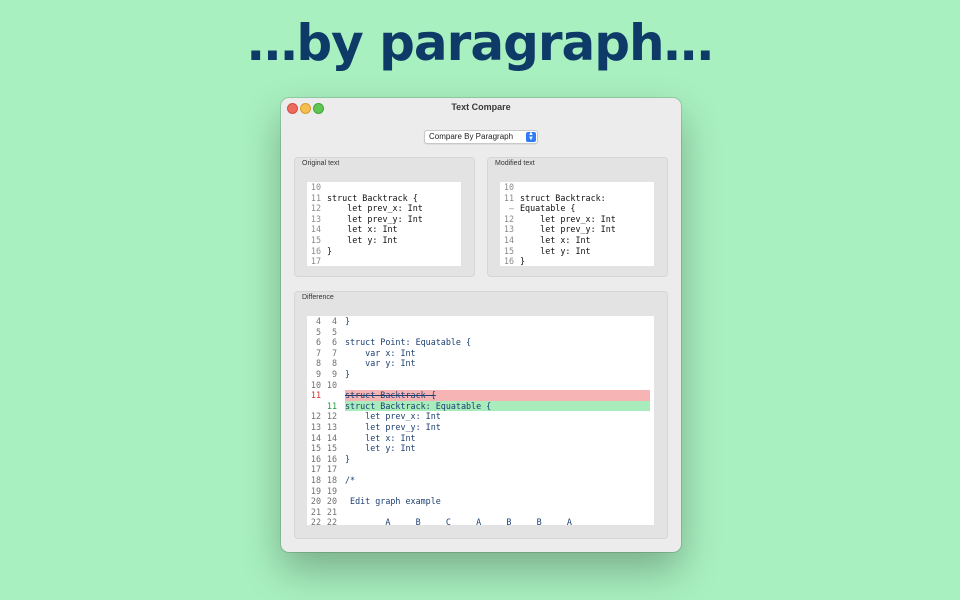 The width and height of the screenshot is (960, 600). What do you see at coordinates (480, 395) in the screenshot?
I see `deleted-line: 11 struct Backtrack {` at bounding box center [480, 395].